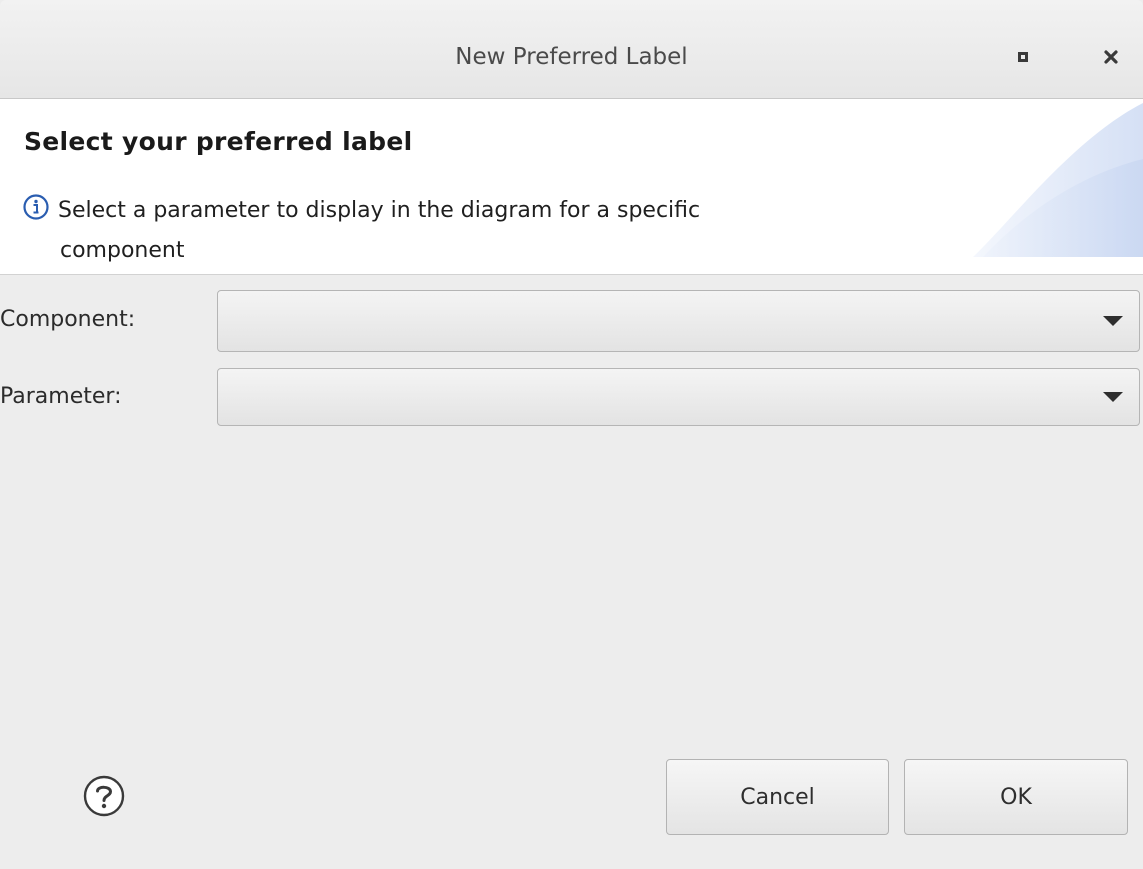  I want to click on component-dropdown, so click(678, 321).